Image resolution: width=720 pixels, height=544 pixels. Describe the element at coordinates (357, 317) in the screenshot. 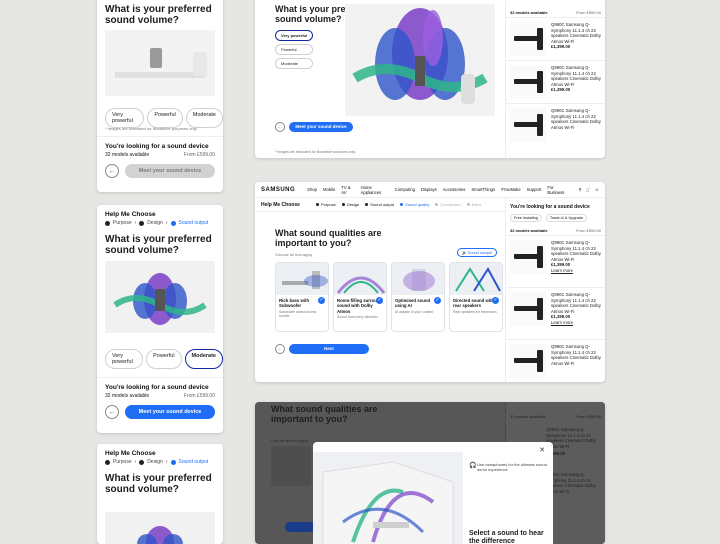

I see `quality-desc: Sound from every direction` at that location.